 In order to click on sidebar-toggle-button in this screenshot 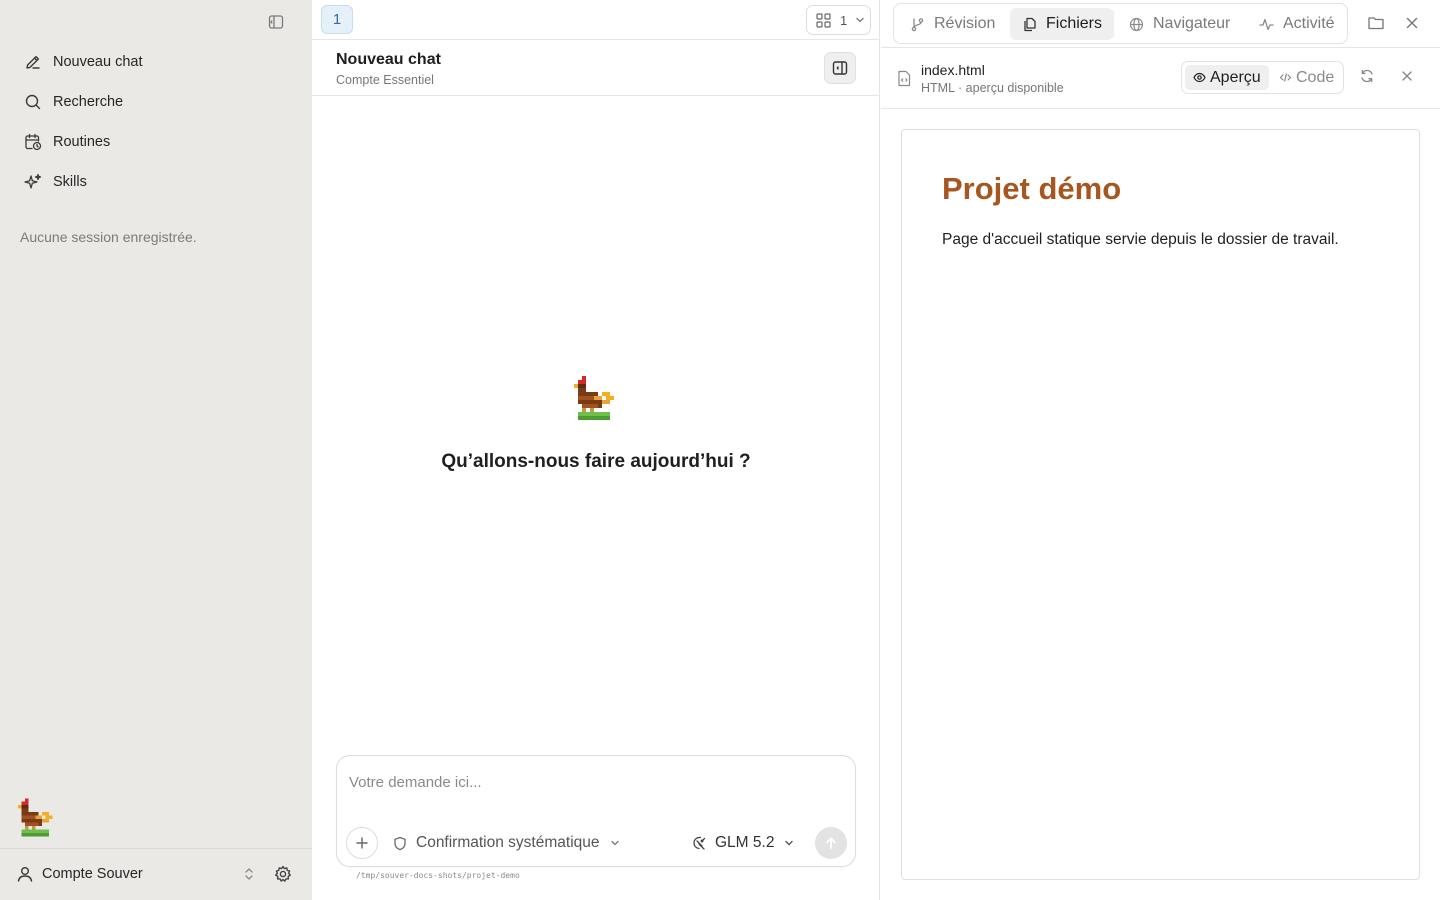, I will do `click(276, 22)`.